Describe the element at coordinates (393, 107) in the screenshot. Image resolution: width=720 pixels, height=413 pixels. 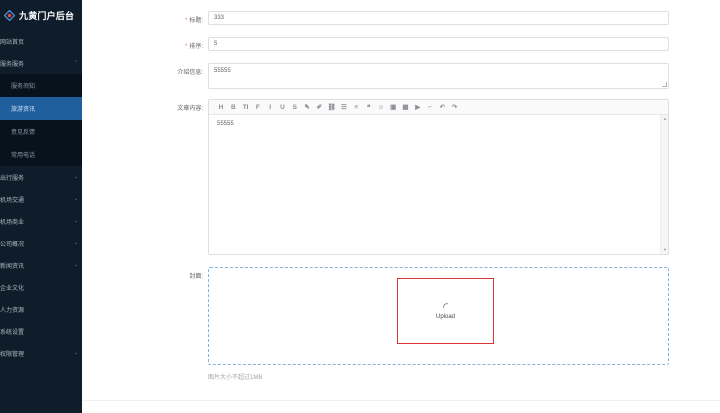
I see `image-icon: ▣` at that location.